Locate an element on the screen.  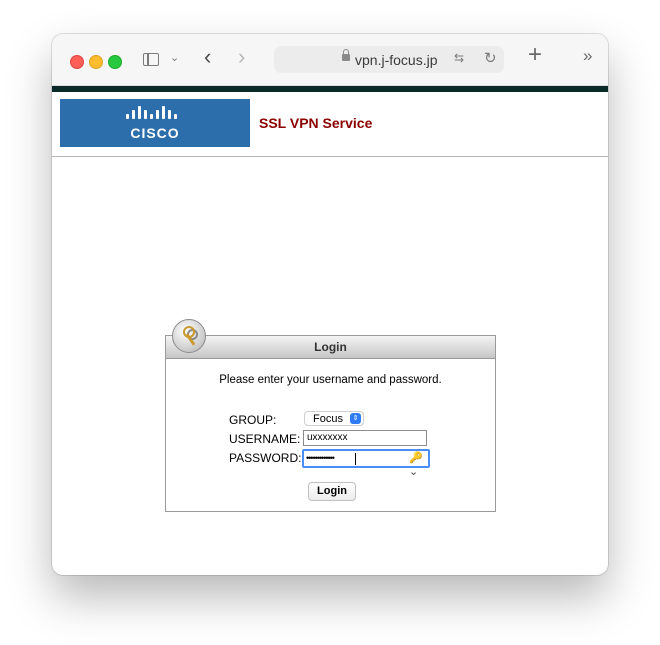
page-header: CISCO SSL VPN Service is located at coordinates (330, 124).